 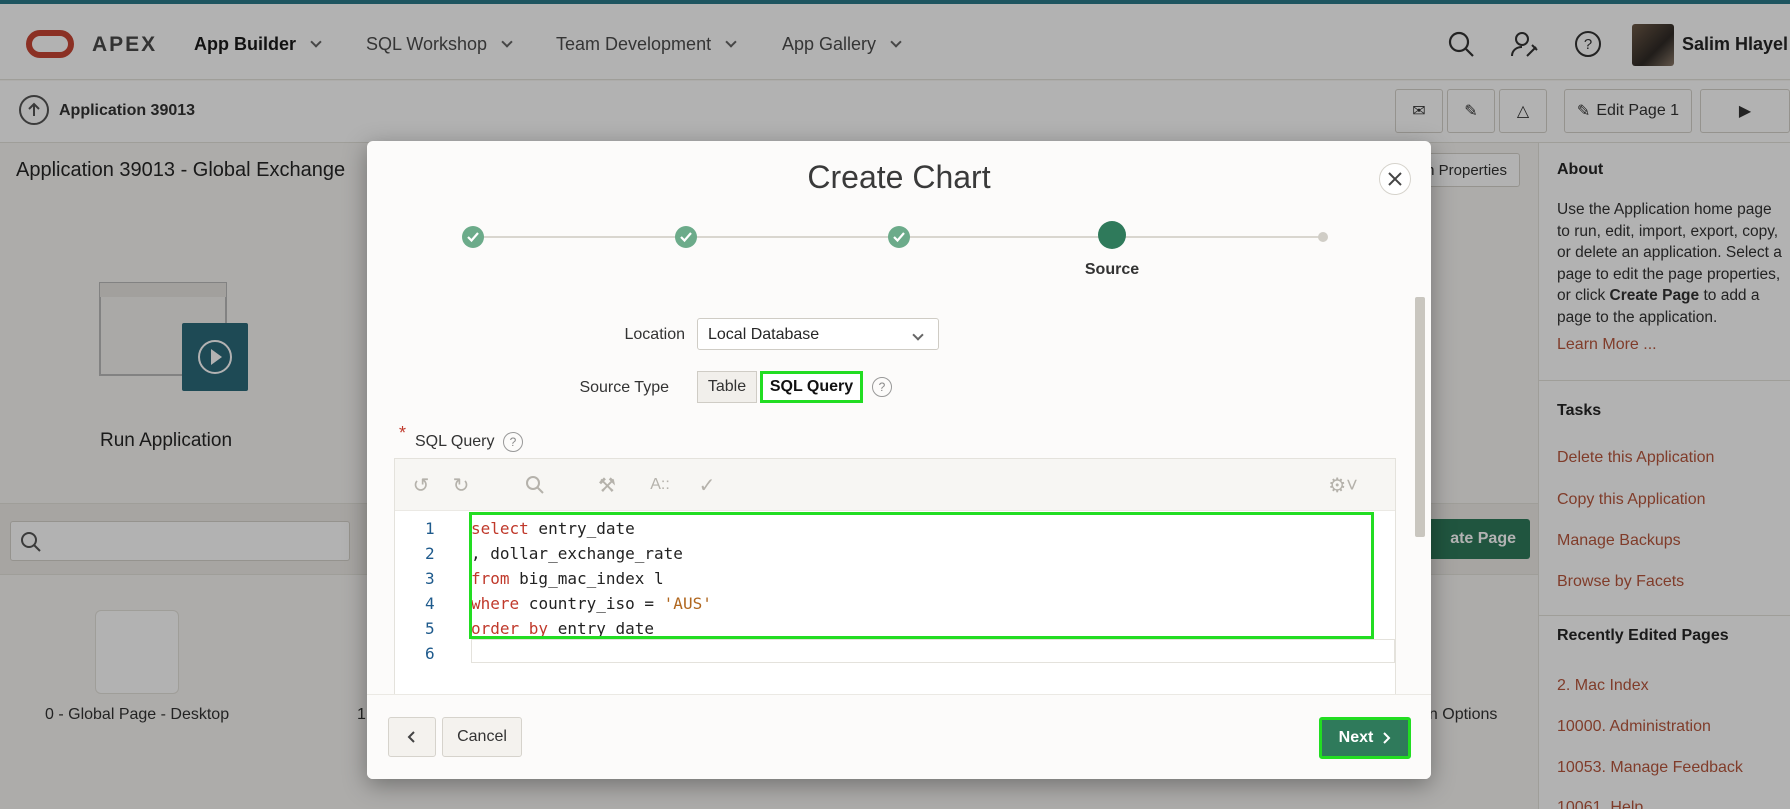 I want to click on location-select: Local Database, so click(x=818, y=334).